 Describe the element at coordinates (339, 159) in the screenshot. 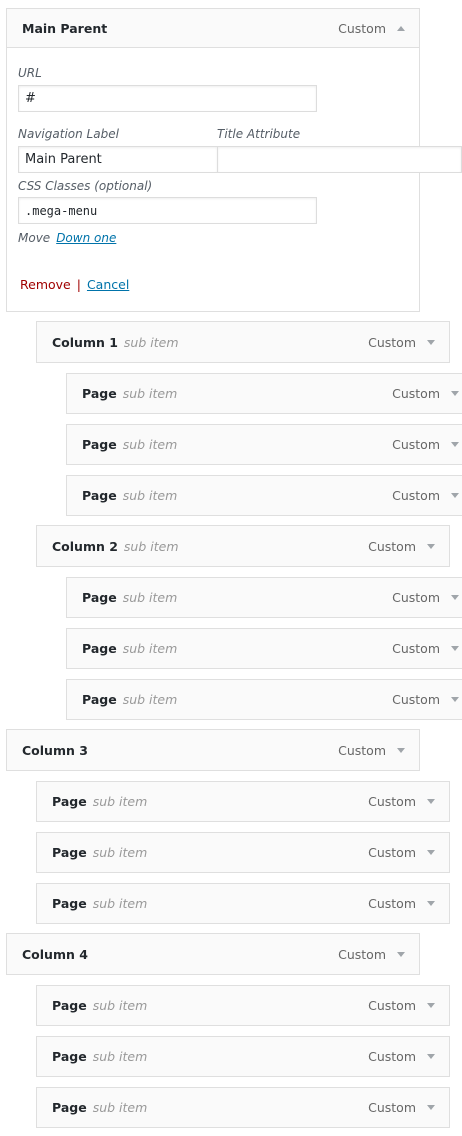

I see `title-attribute-input` at that location.